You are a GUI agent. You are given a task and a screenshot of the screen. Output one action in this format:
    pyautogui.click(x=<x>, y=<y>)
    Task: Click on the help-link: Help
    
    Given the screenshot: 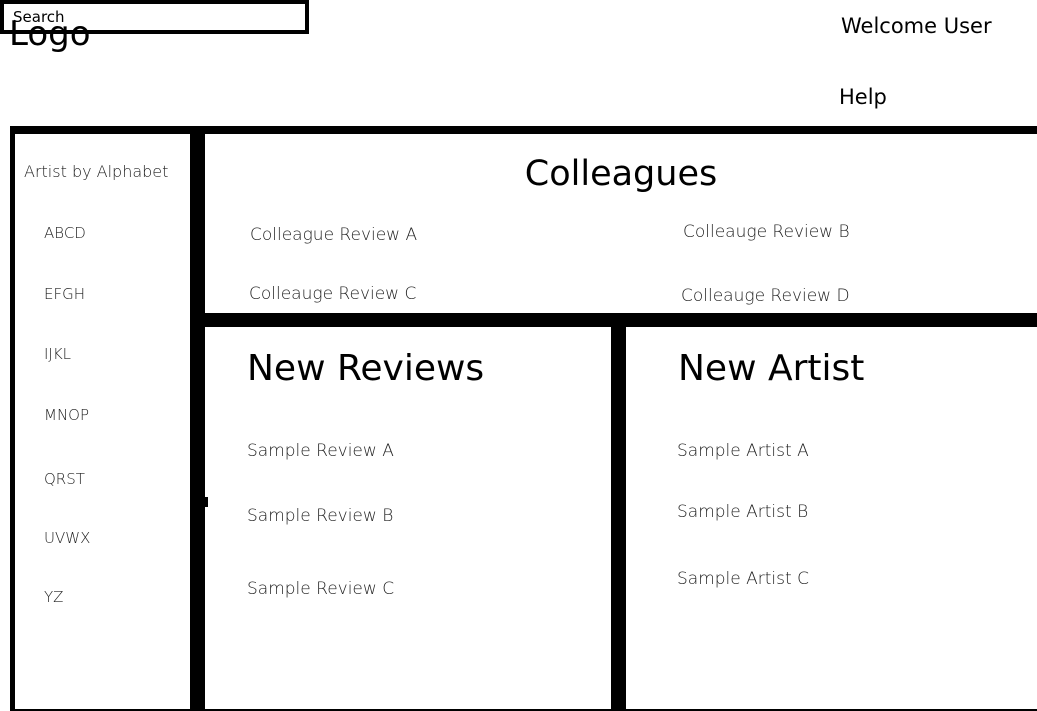 What is the action you would take?
    pyautogui.click(x=863, y=97)
    